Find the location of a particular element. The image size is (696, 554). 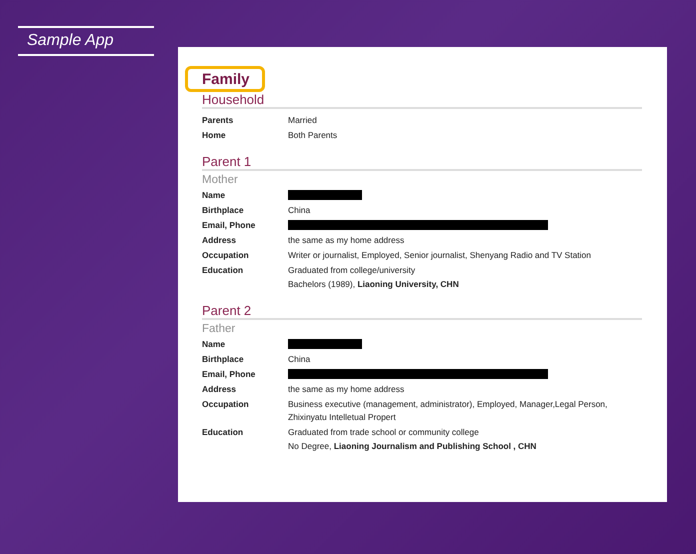

section-heading: Parent 2 is located at coordinates (422, 311).